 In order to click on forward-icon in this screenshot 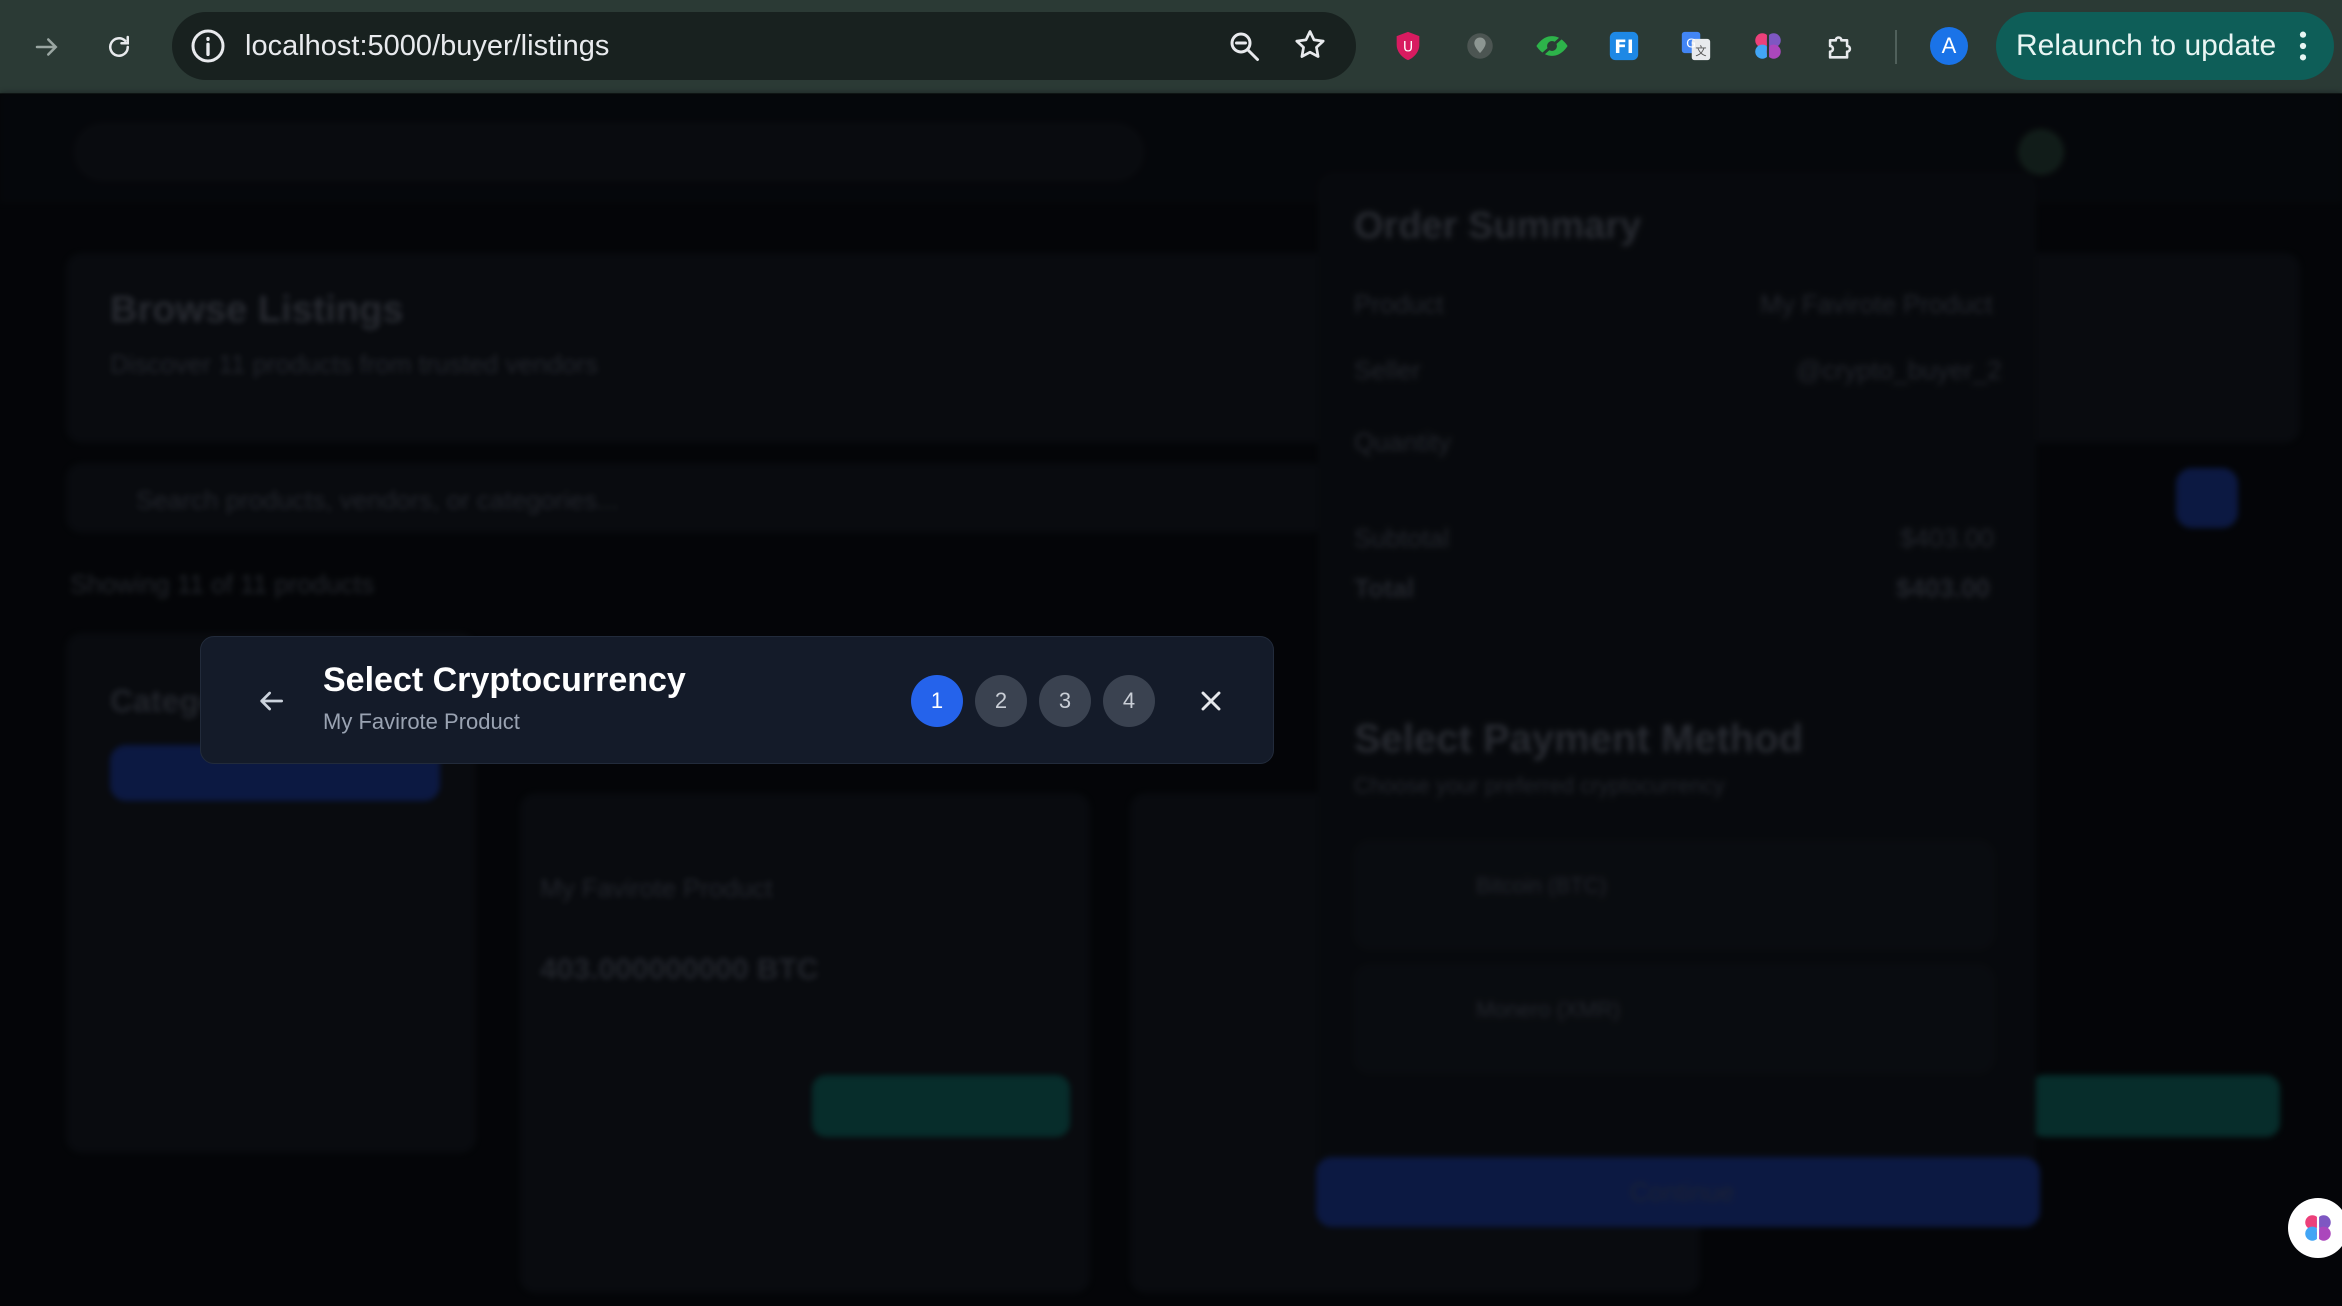, I will do `click(47, 47)`.